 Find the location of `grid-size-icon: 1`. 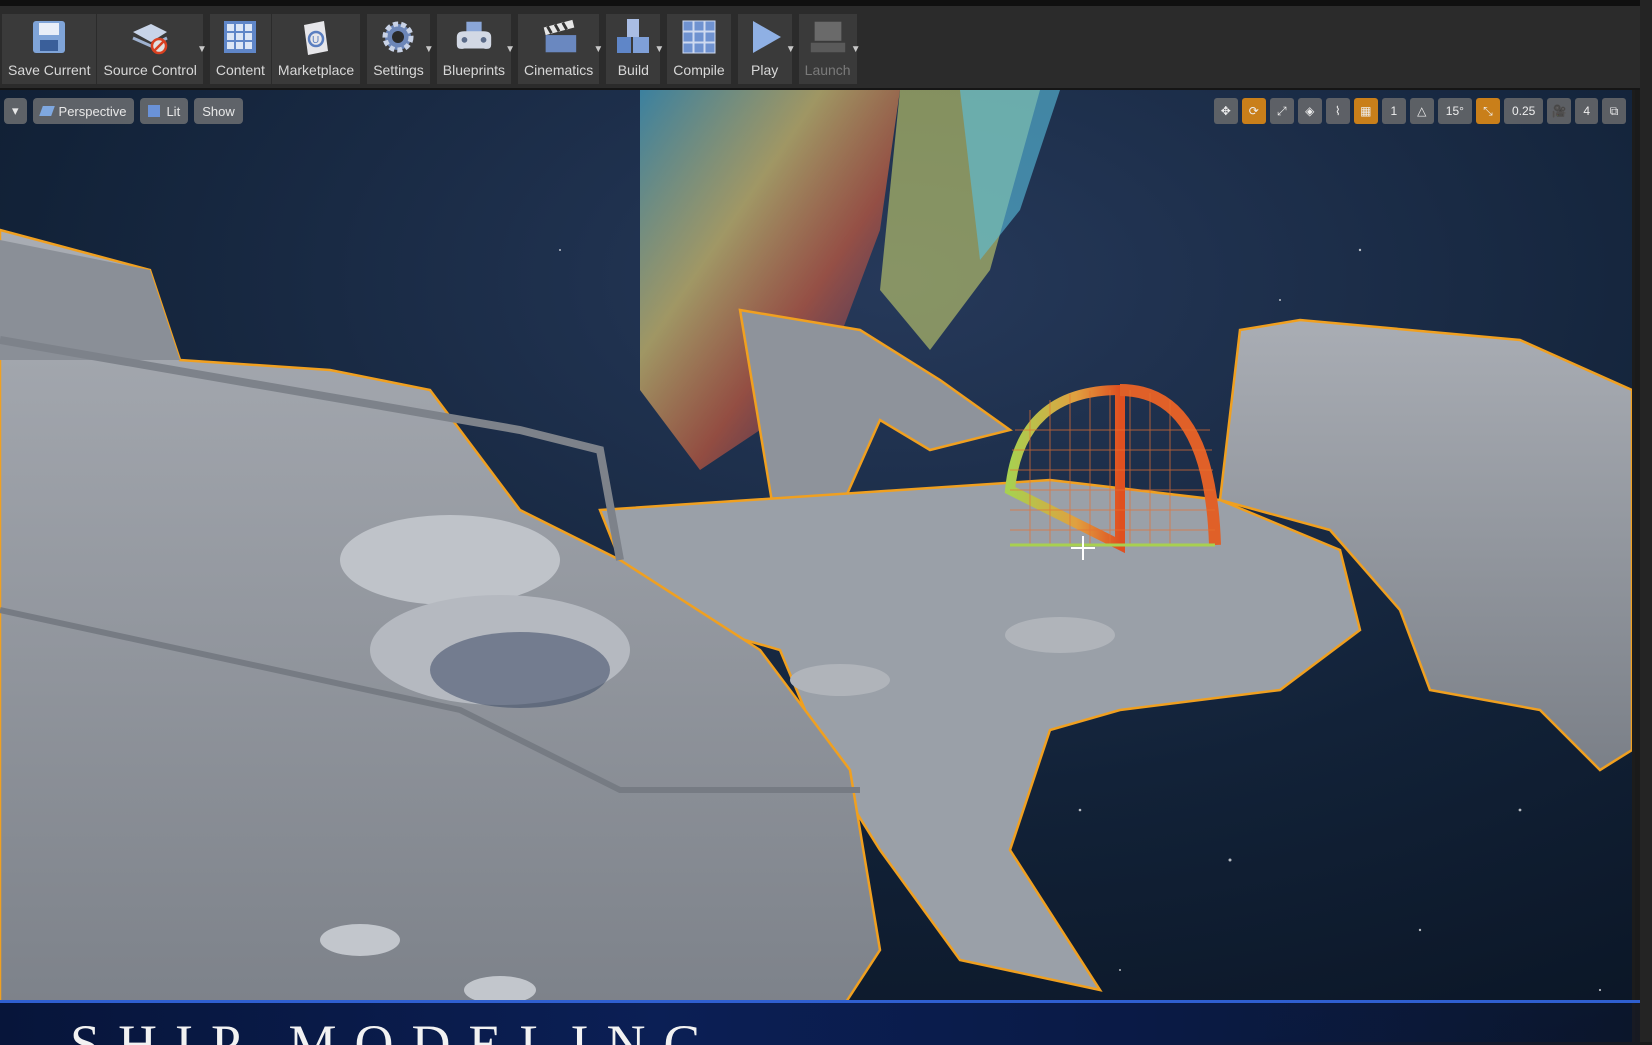

grid-size-icon: 1 is located at coordinates (1393, 111).